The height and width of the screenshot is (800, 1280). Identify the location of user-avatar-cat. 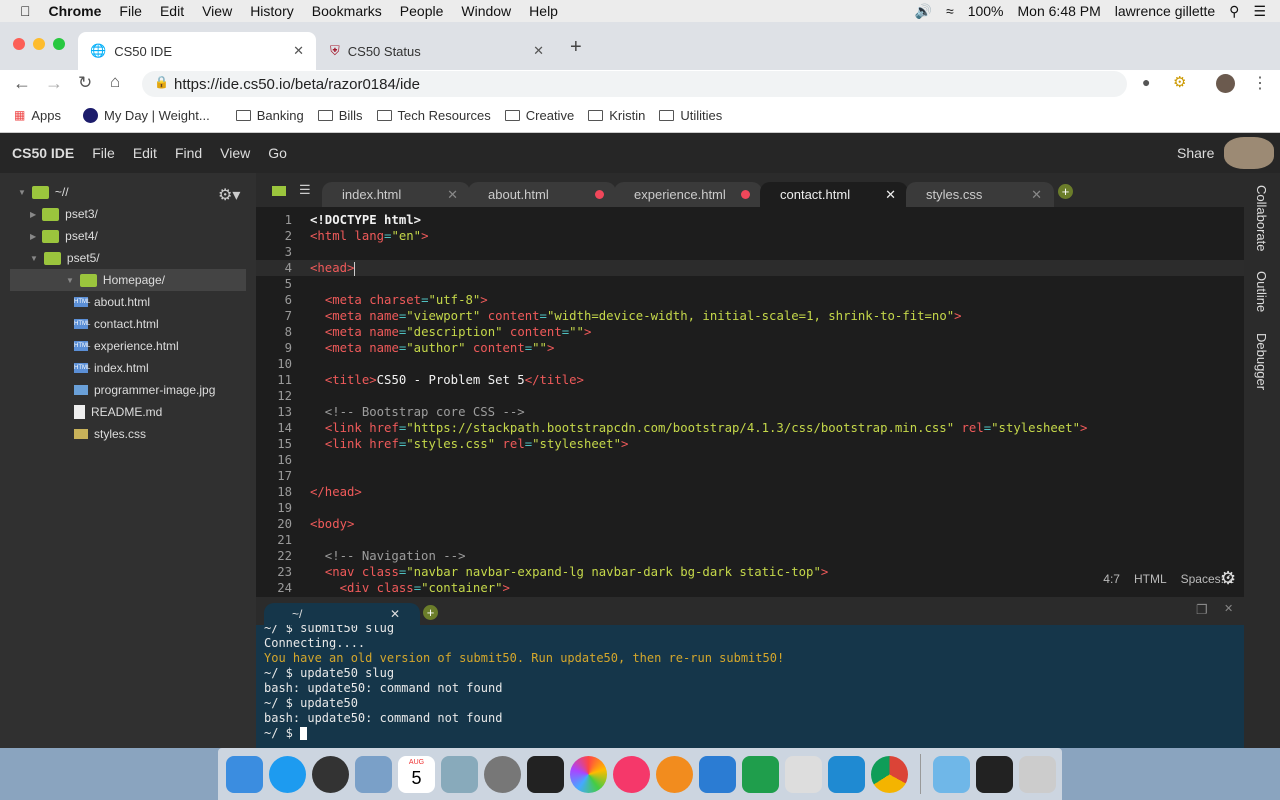
(1249, 153).